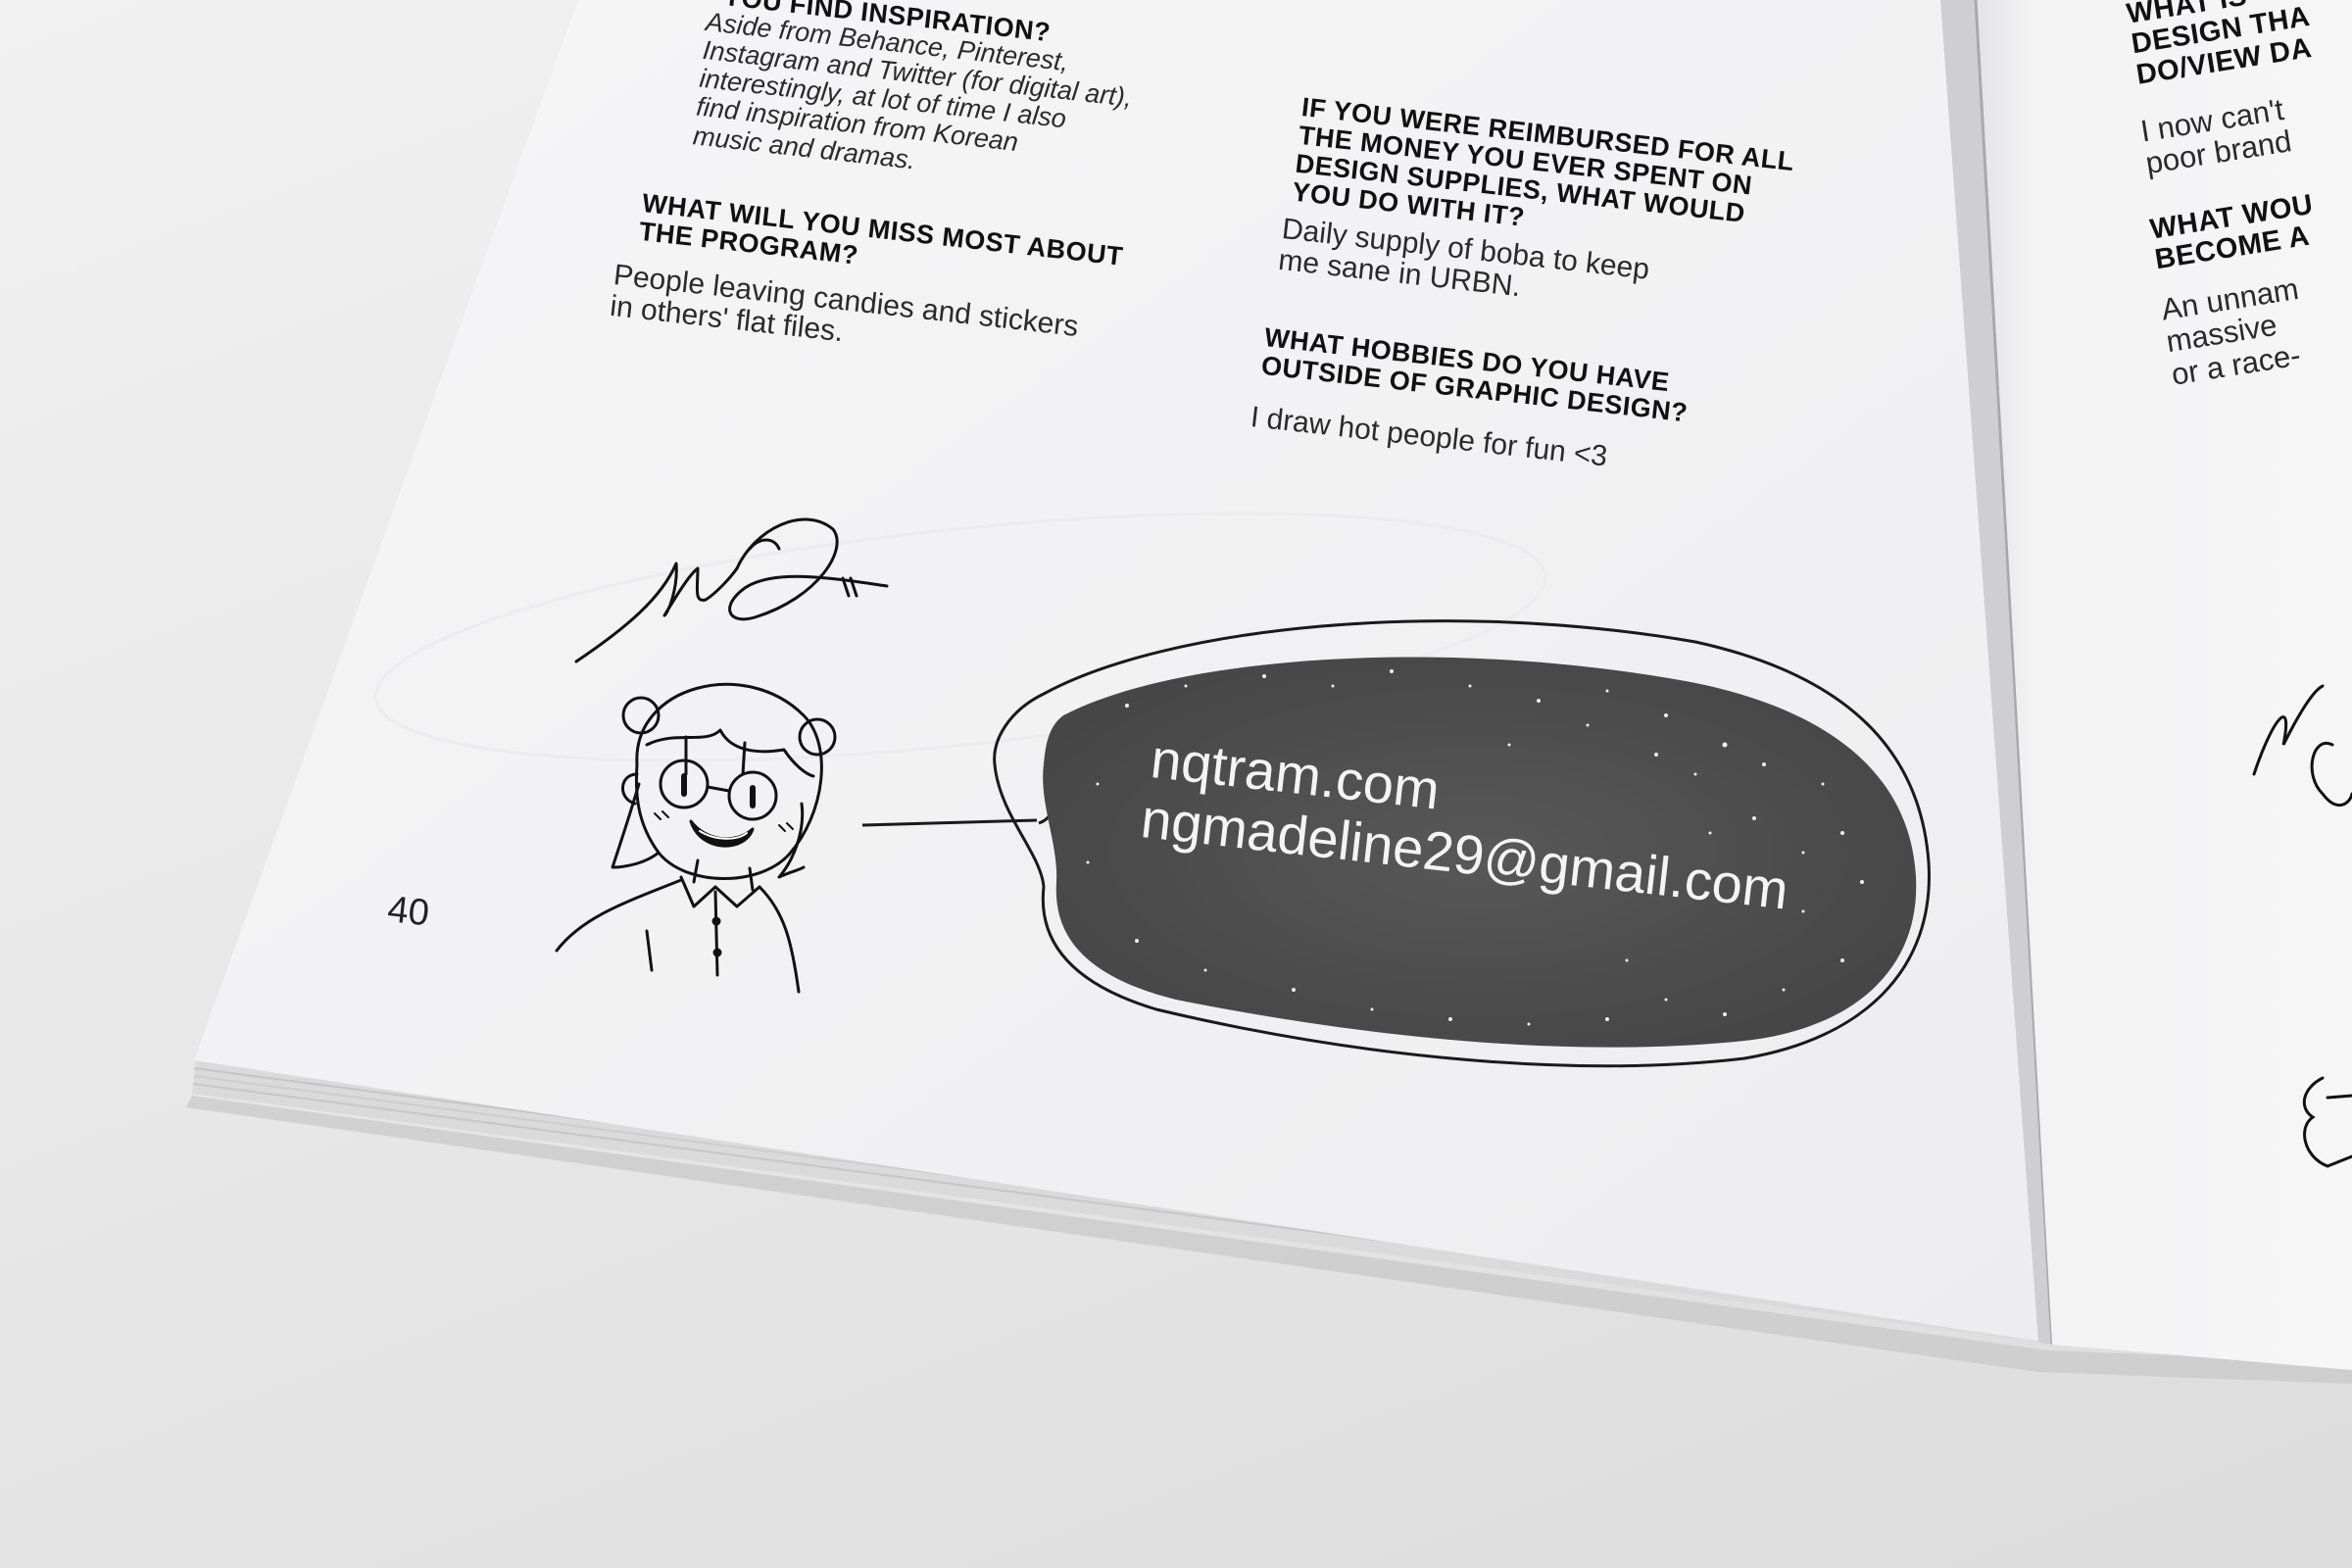  I want to click on right-answer-2: An unnam massive or a race-, so click(2230, 331).